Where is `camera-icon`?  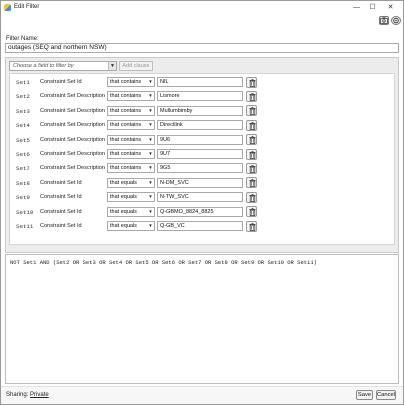 camera-icon is located at coordinates (384, 20).